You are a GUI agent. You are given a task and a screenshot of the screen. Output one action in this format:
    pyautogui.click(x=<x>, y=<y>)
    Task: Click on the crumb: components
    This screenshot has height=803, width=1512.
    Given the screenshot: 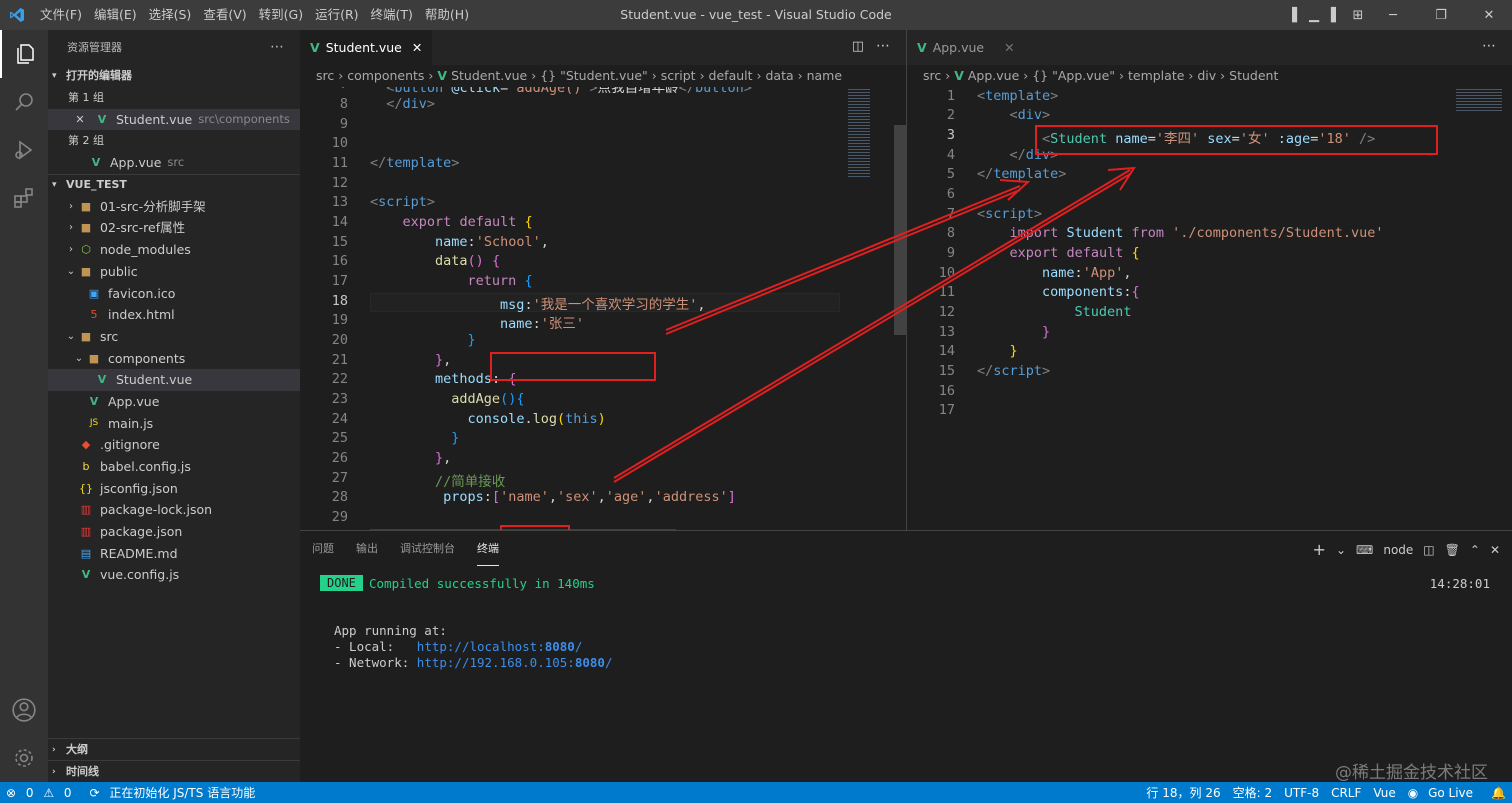 What is the action you would take?
    pyautogui.click(x=385, y=75)
    